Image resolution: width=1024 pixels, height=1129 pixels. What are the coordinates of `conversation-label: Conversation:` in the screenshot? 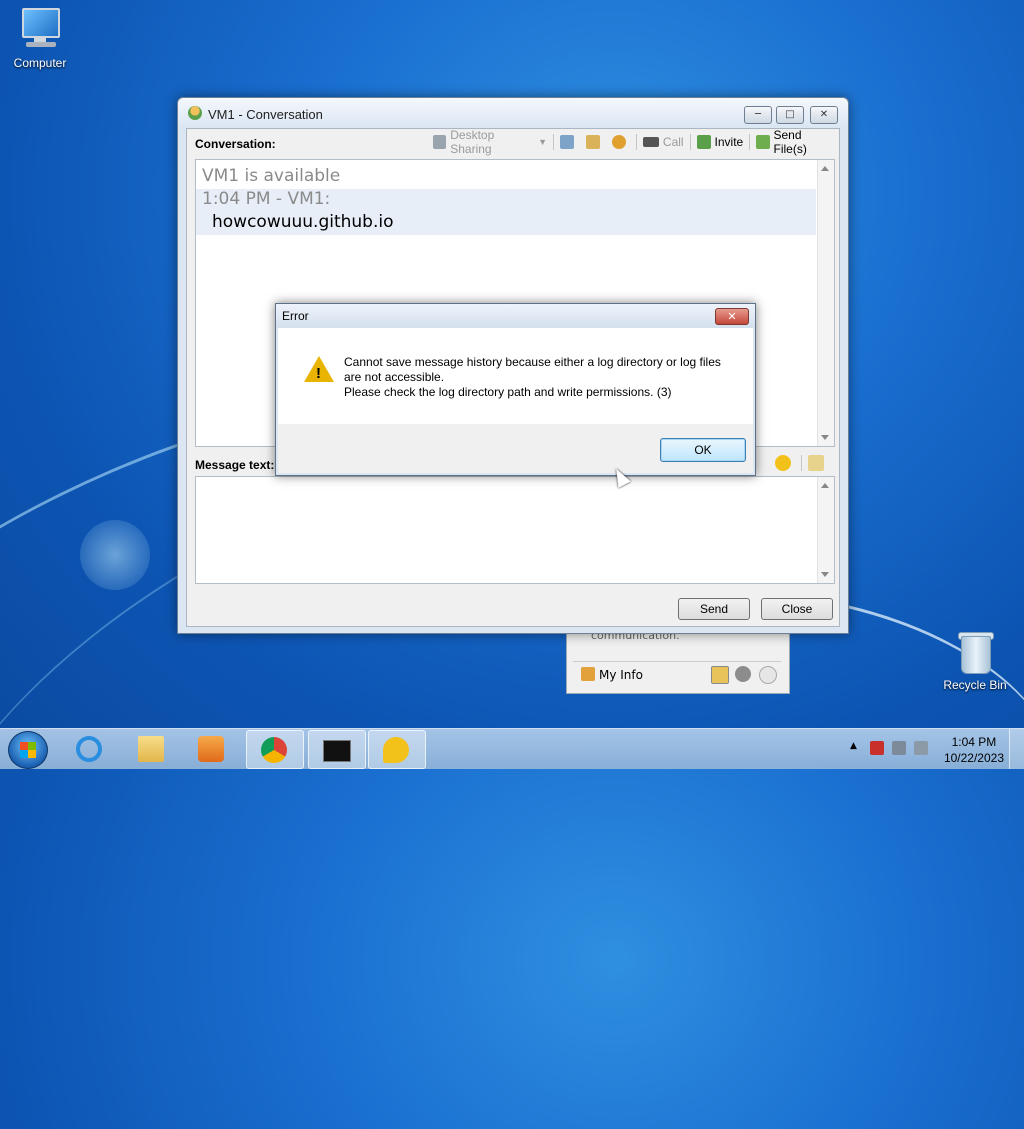 It's located at (235, 144).